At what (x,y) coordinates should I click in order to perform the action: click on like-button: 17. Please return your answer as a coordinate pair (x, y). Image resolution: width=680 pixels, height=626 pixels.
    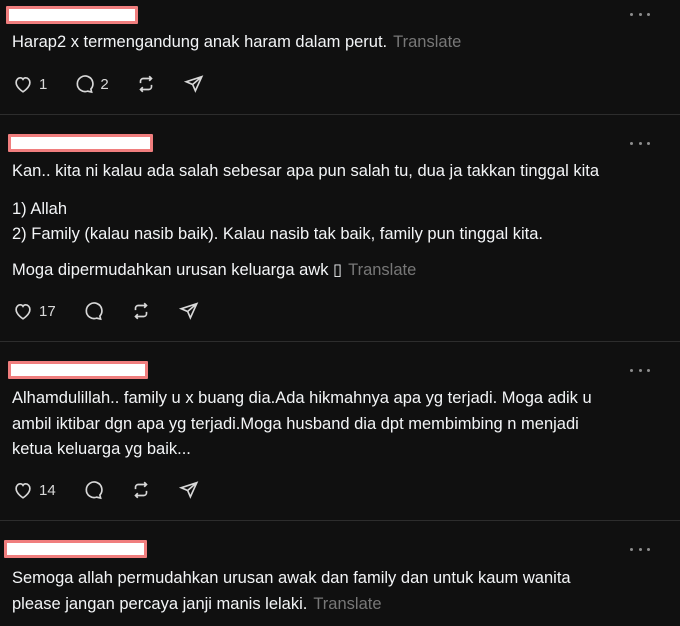
    Looking at the image, I should click on (34, 311).